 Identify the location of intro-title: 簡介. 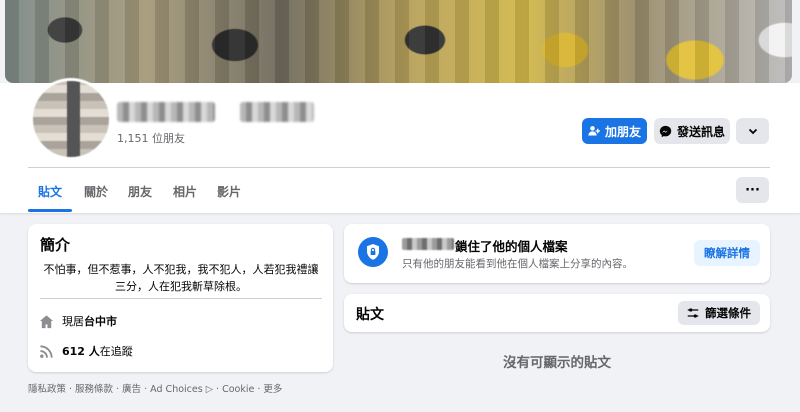
(55, 245).